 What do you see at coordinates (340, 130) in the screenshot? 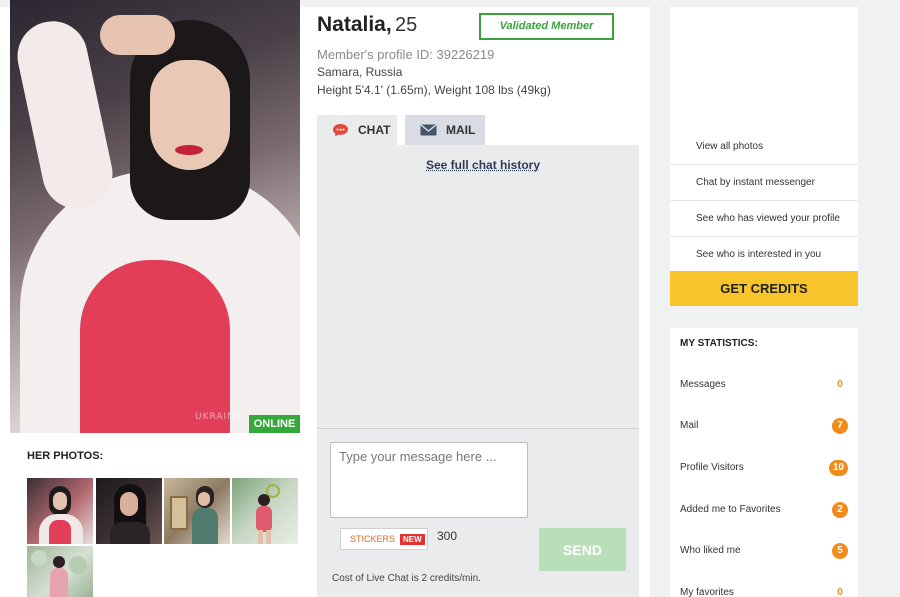
I see `chat-bubble-icon` at bounding box center [340, 130].